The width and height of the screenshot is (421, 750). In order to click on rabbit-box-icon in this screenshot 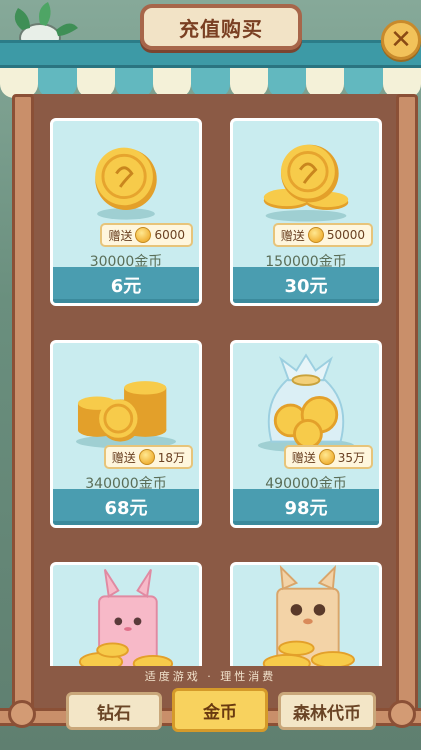, I will do `click(126, 617)`.